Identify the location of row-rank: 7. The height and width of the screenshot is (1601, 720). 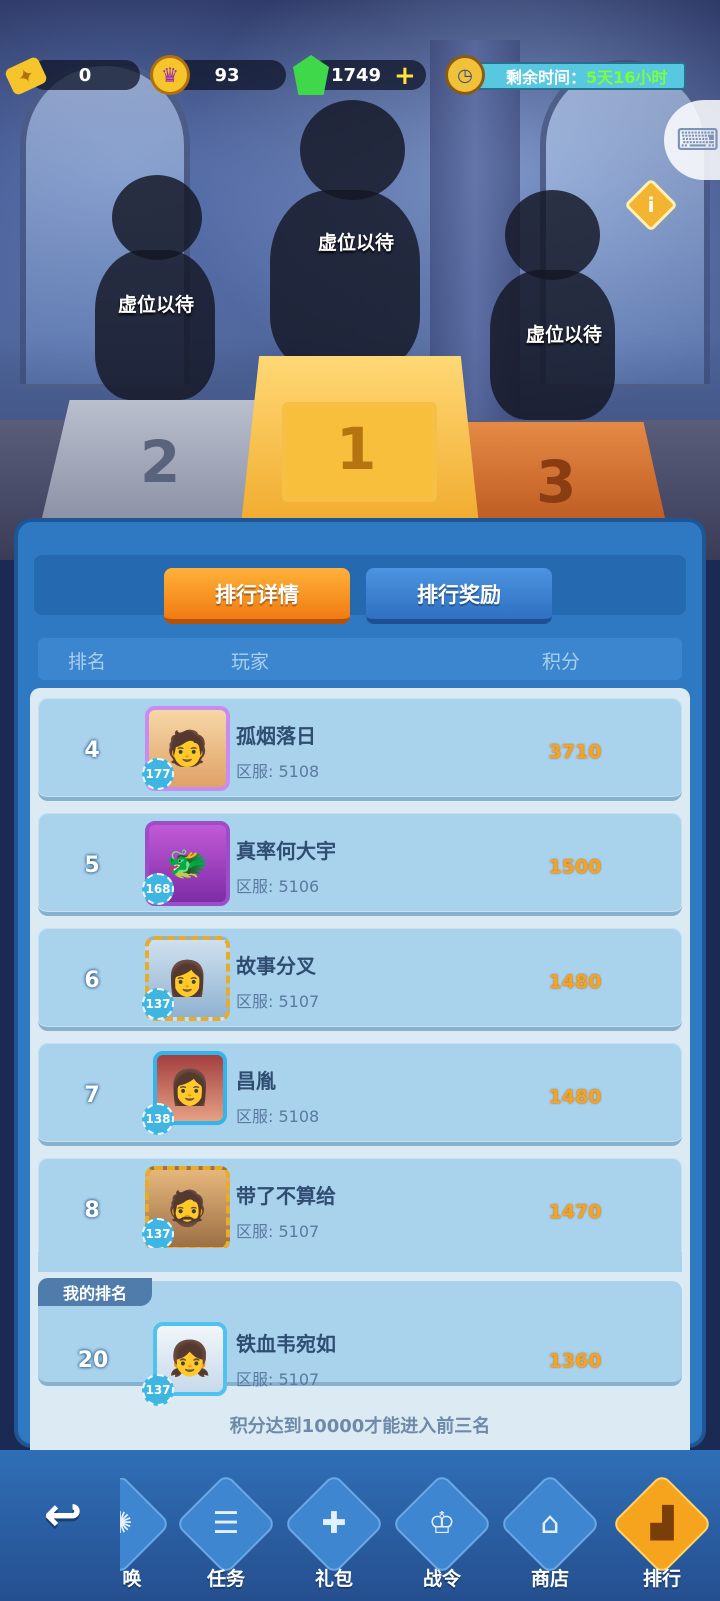
(92, 1095).